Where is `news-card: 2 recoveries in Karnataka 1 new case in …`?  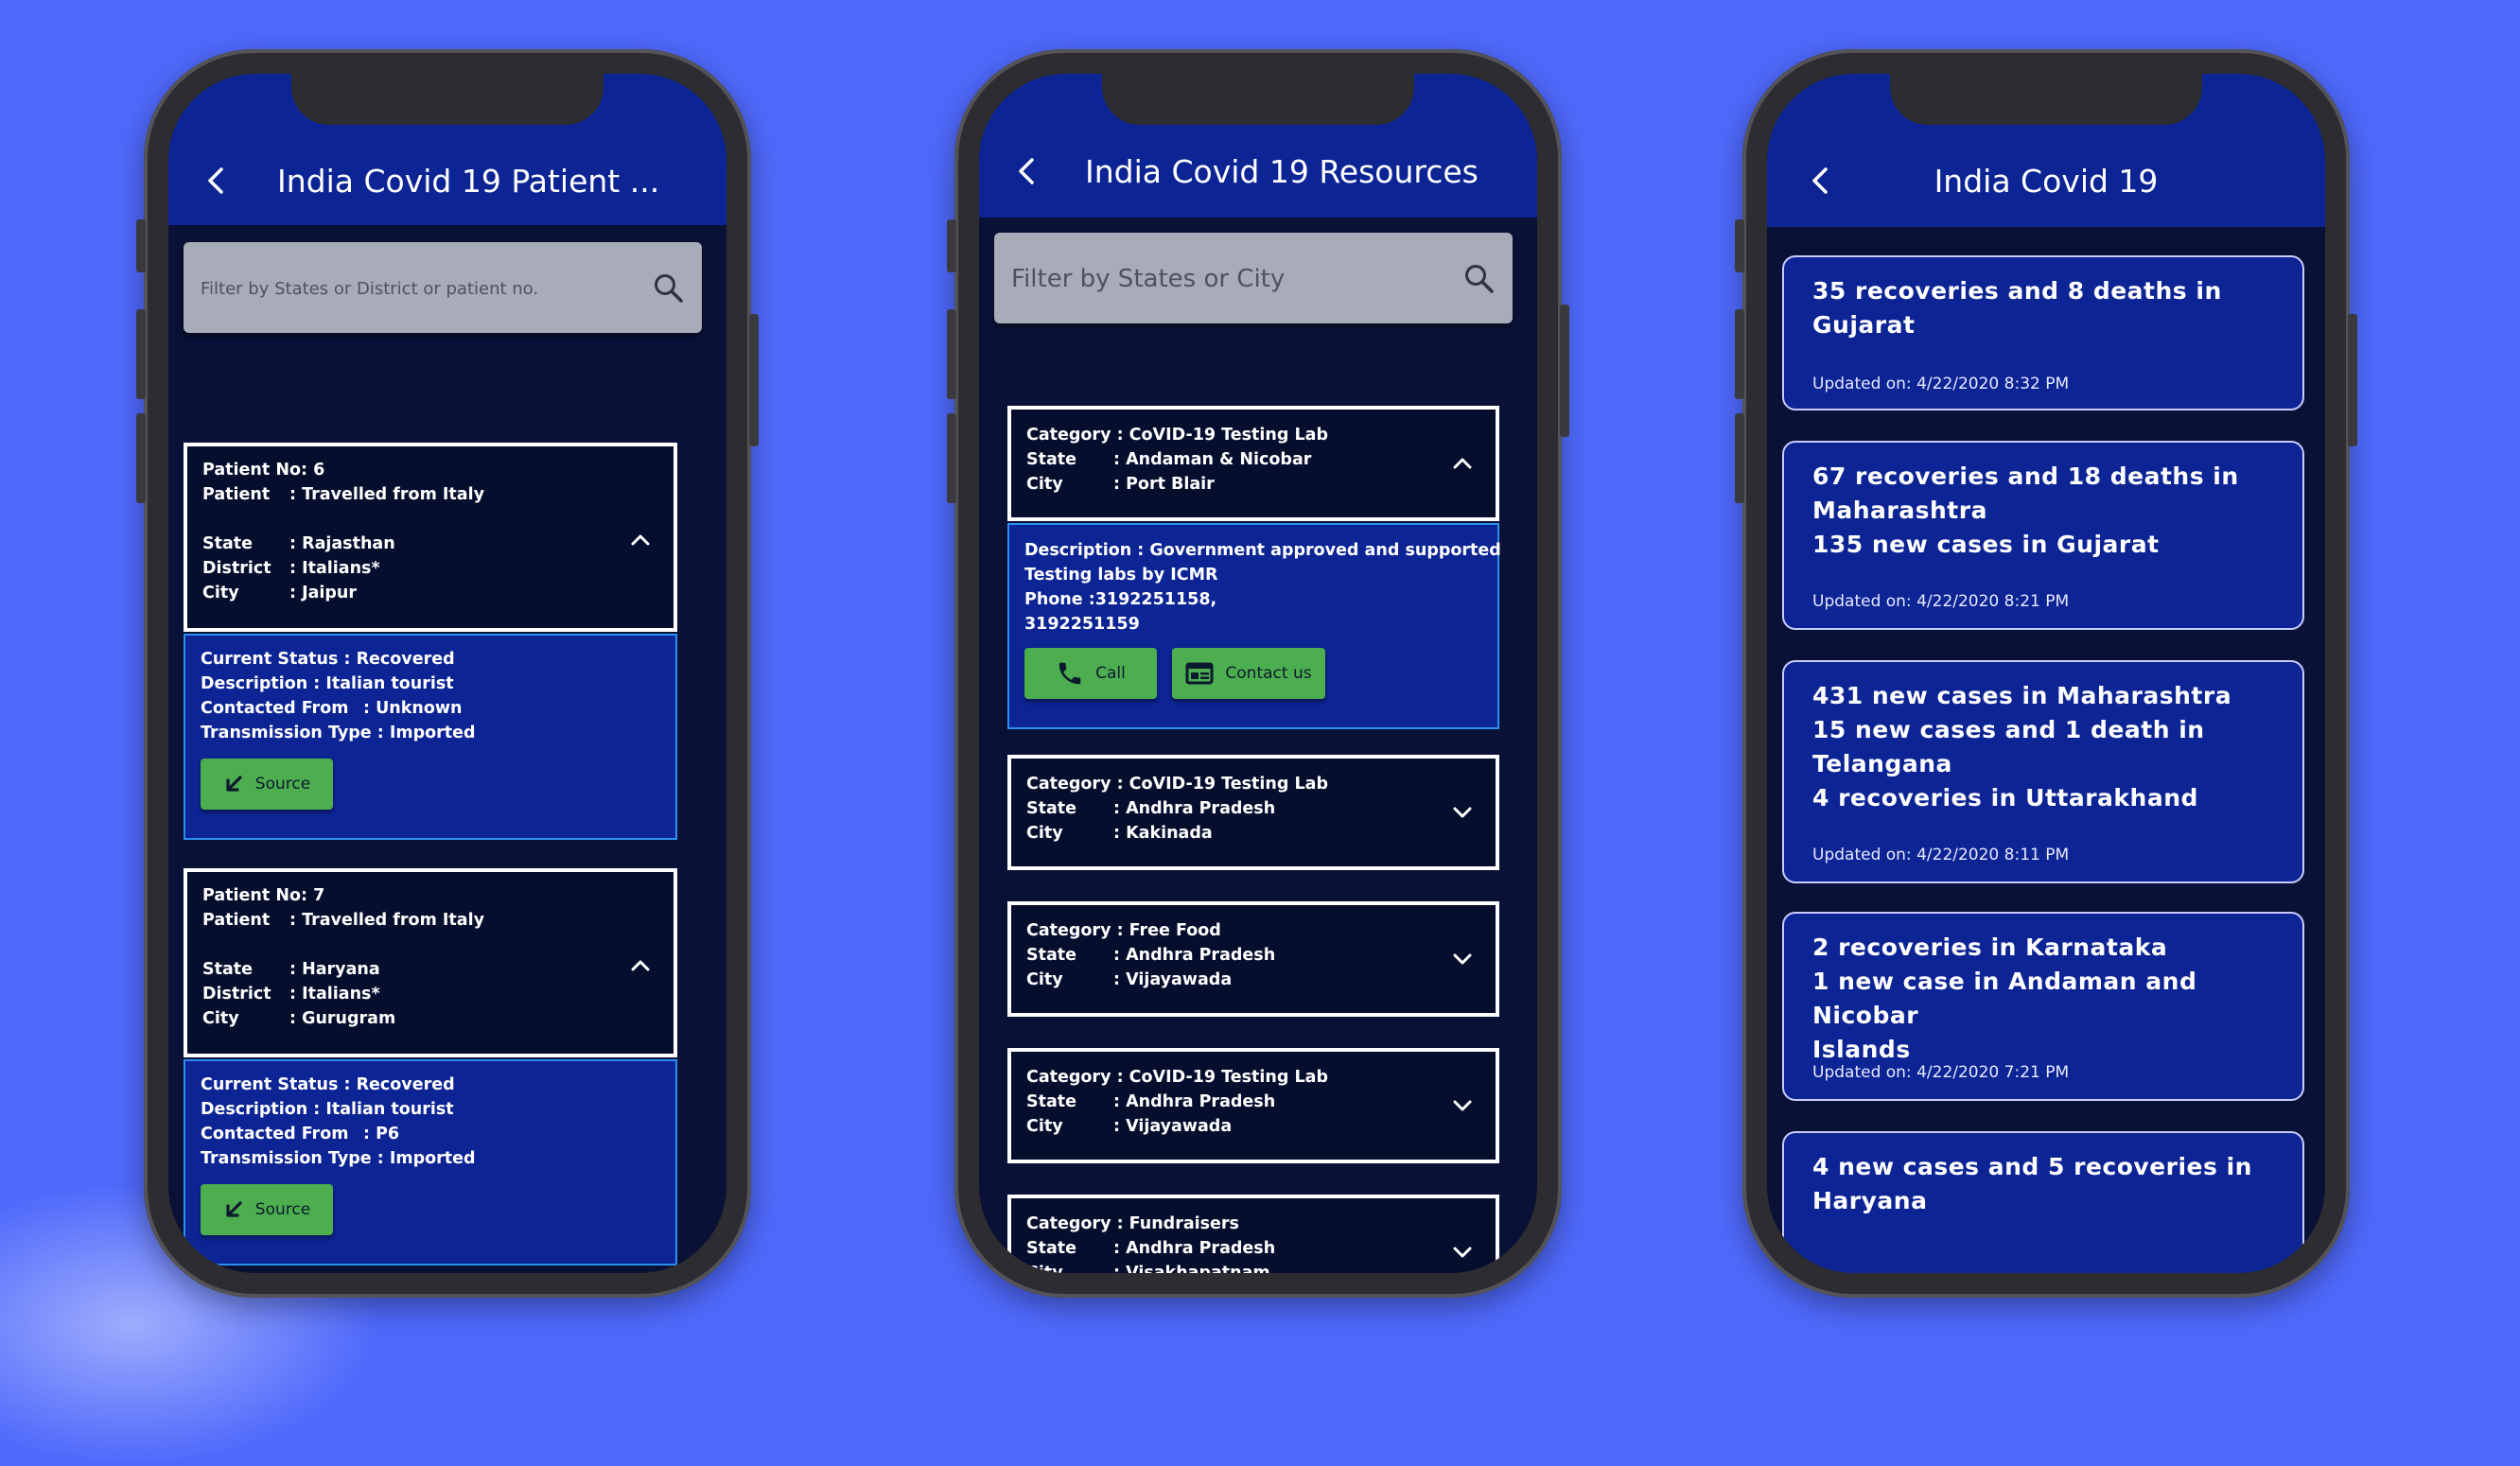 news-card: 2 recoveries in Karnataka 1 new case in … is located at coordinates (2043, 1006).